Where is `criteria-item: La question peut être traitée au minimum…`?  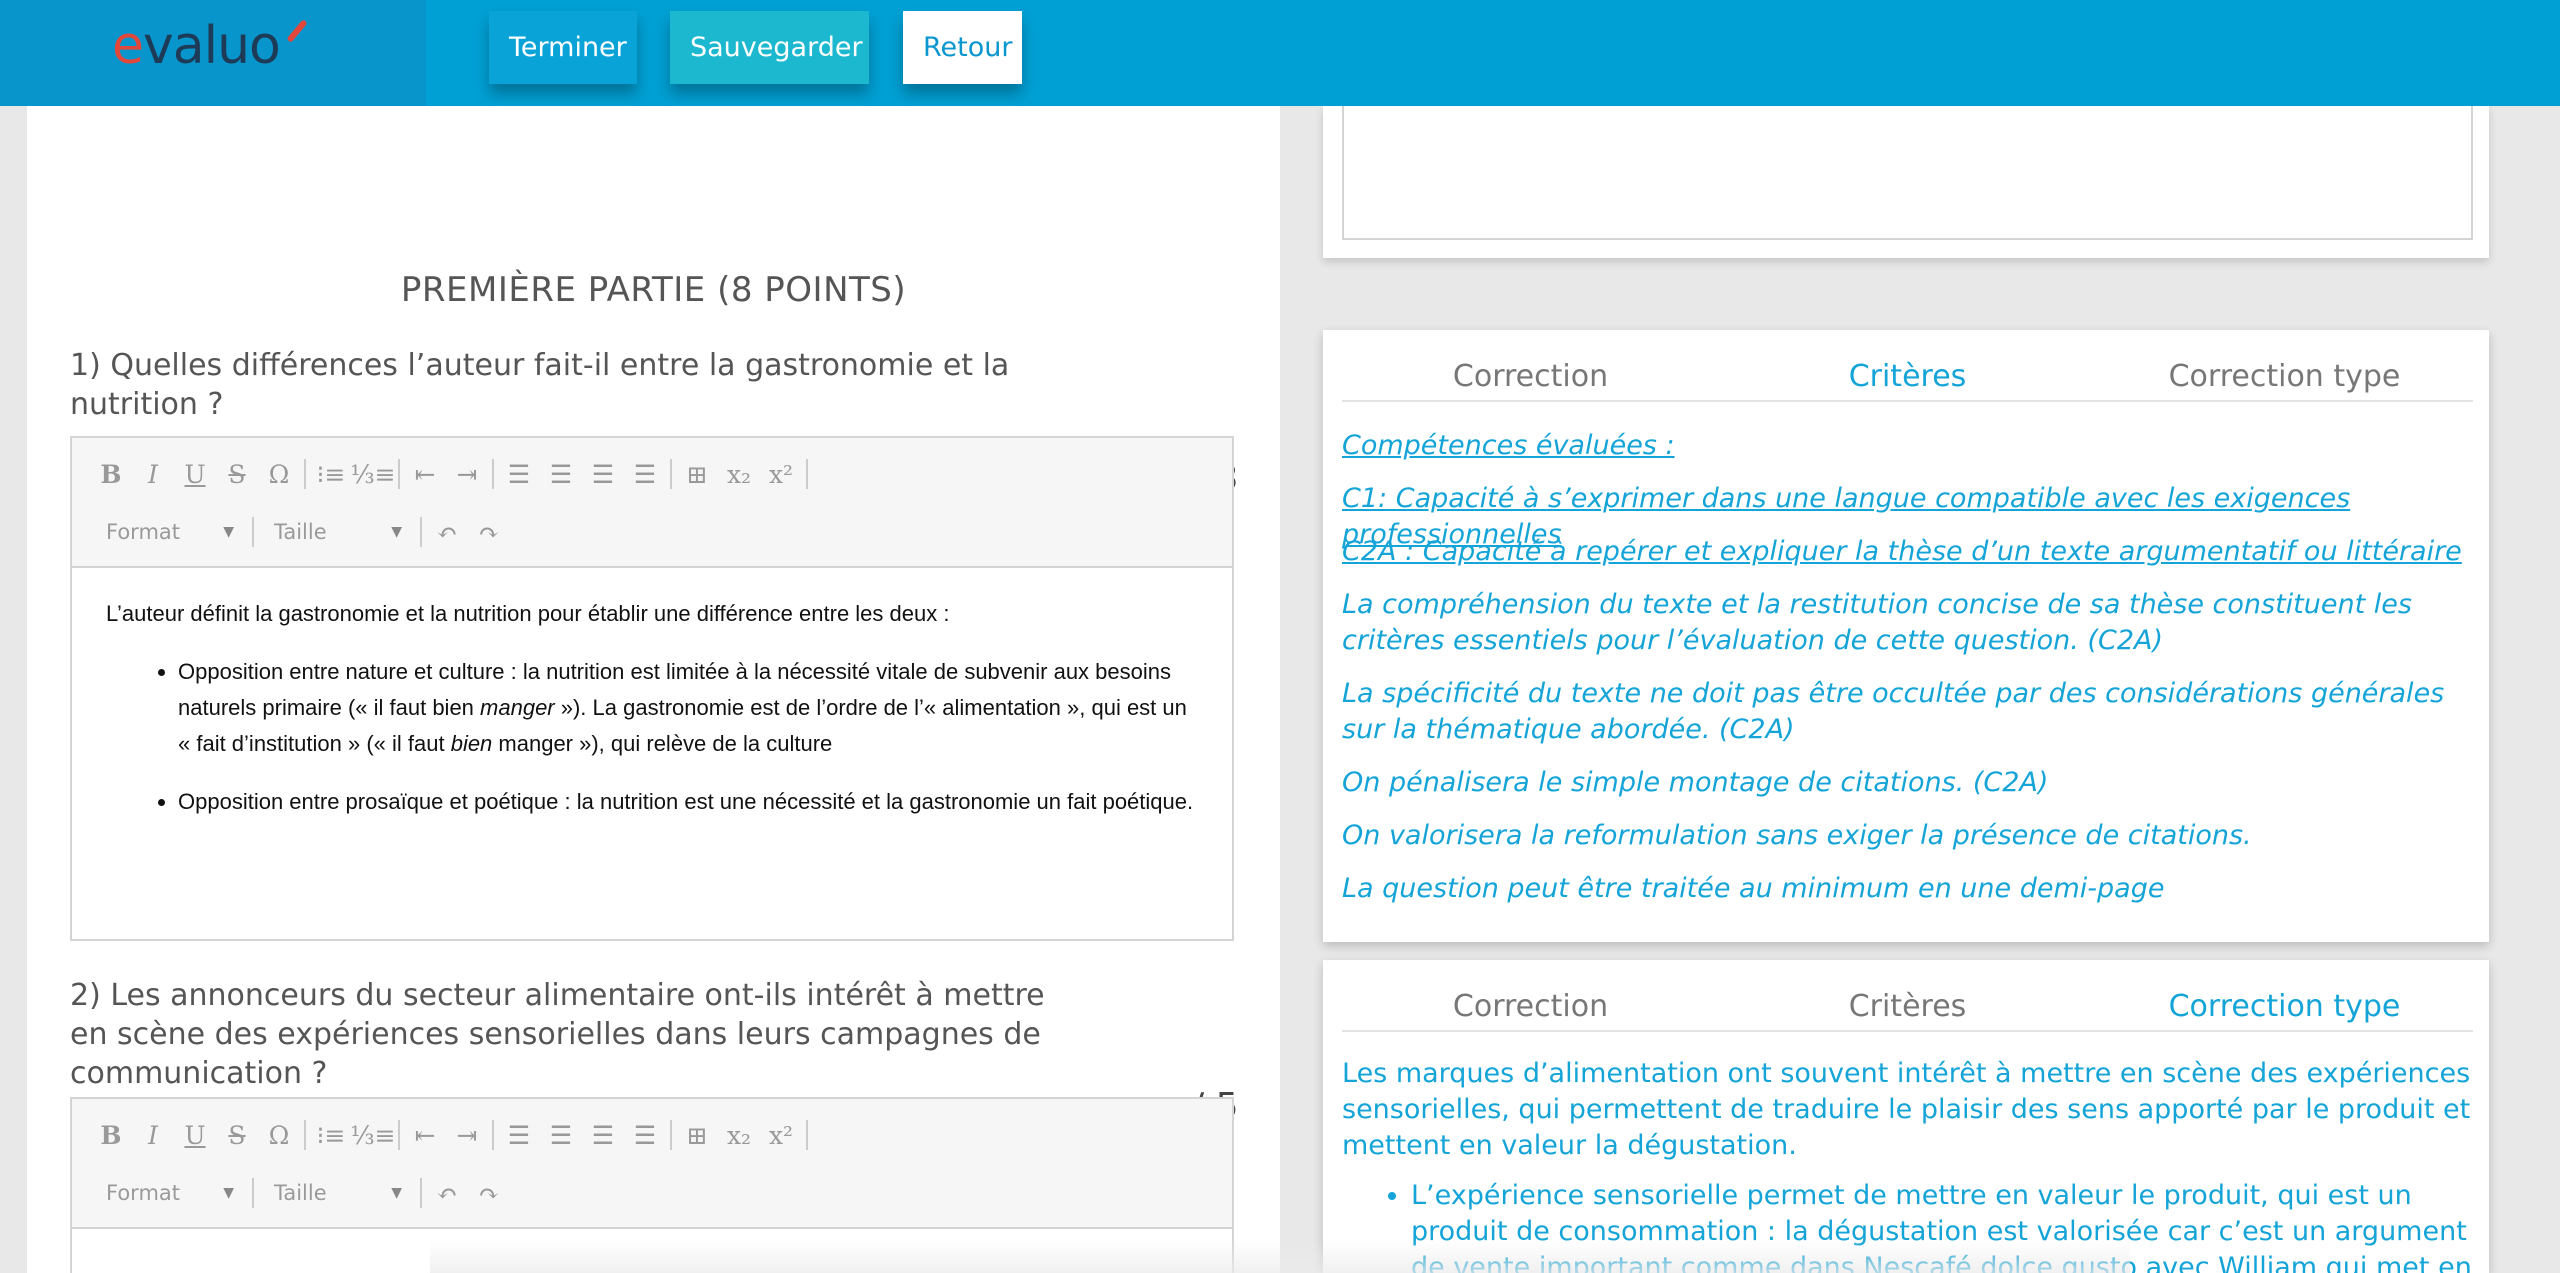 criteria-item: La question peut être traitée au minimum… is located at coordinates (1753, 888).